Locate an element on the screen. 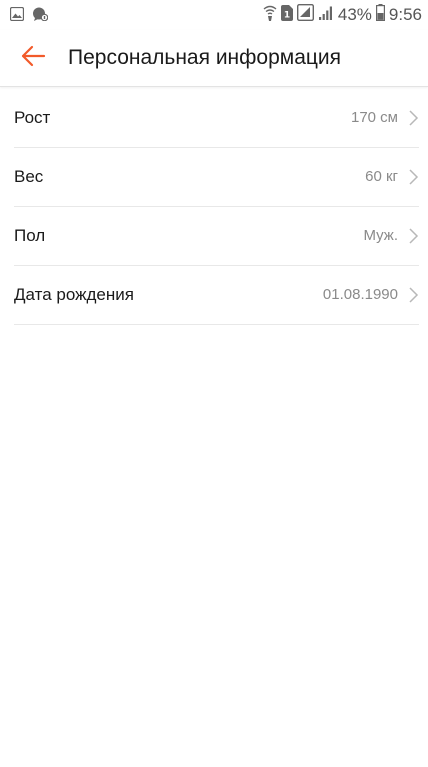 The width and height of the screenshot is (428, 767). list-item-value: 01.08.1990 is located at coordinates (360, 294).